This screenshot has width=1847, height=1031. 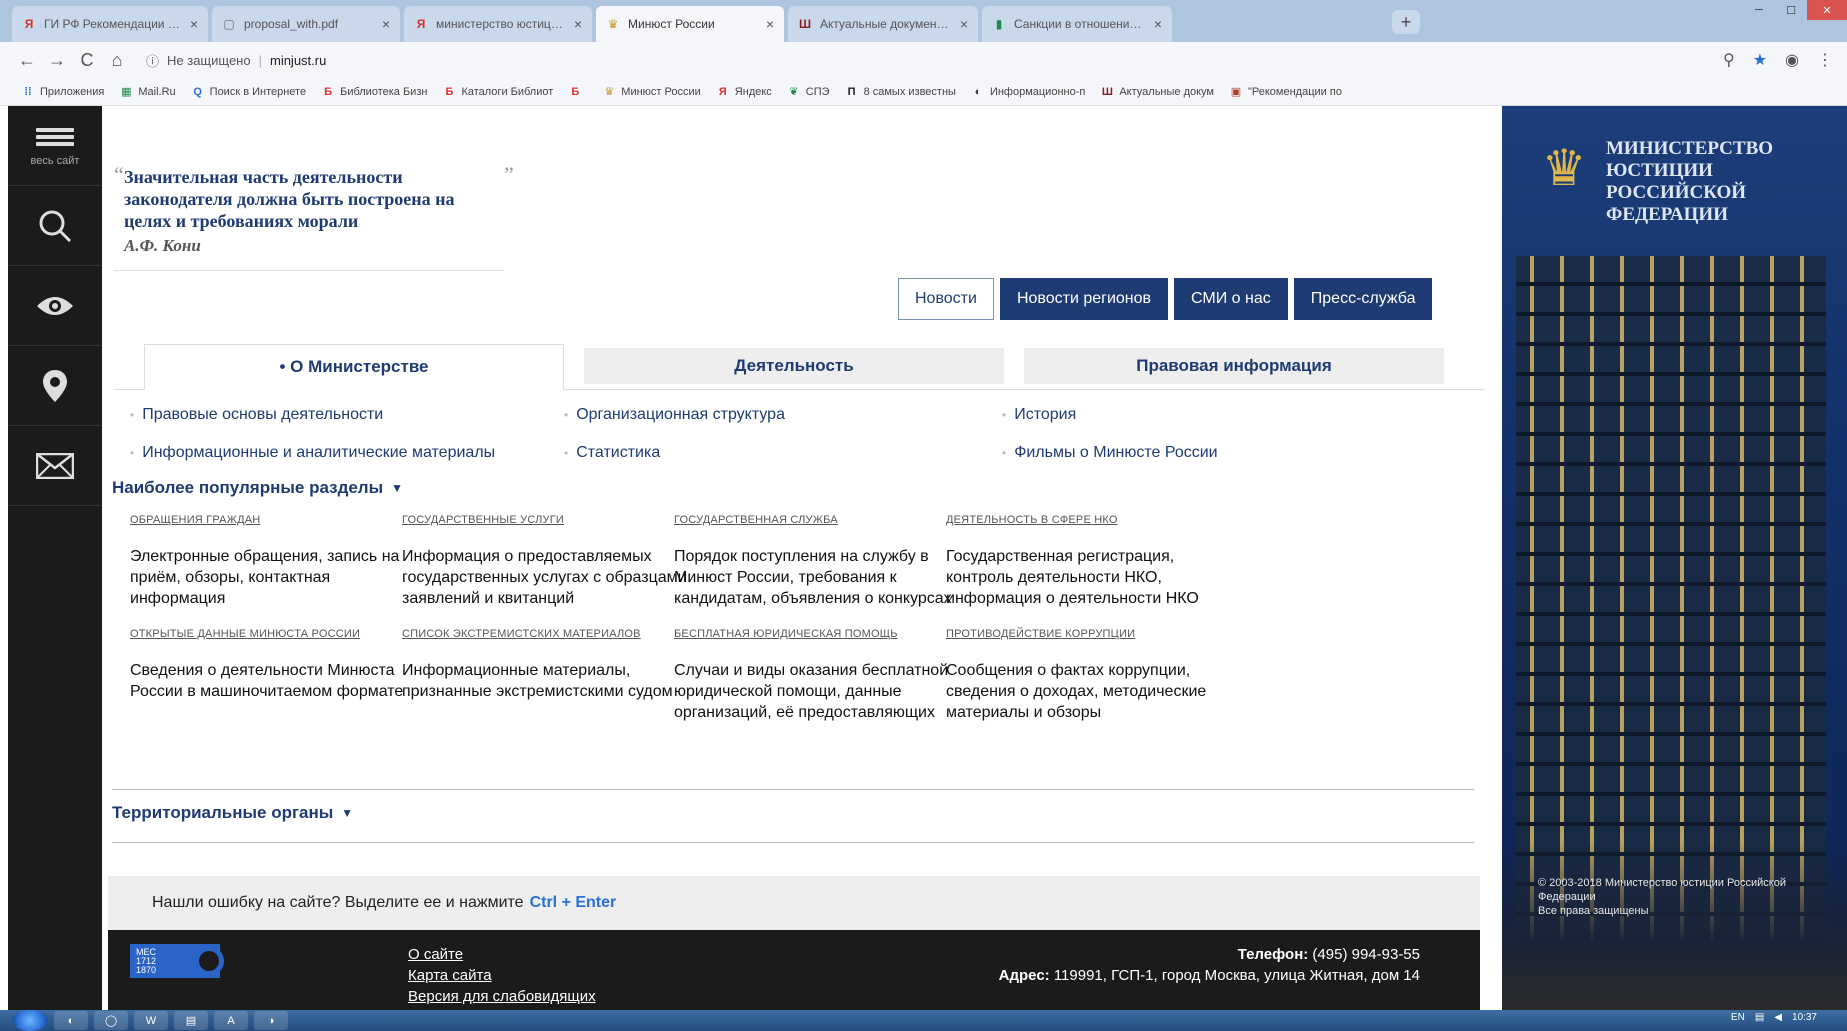 I want to click on territorial-bodies-toggle: Территориальные органы ▼, so click(x=232, y=813).